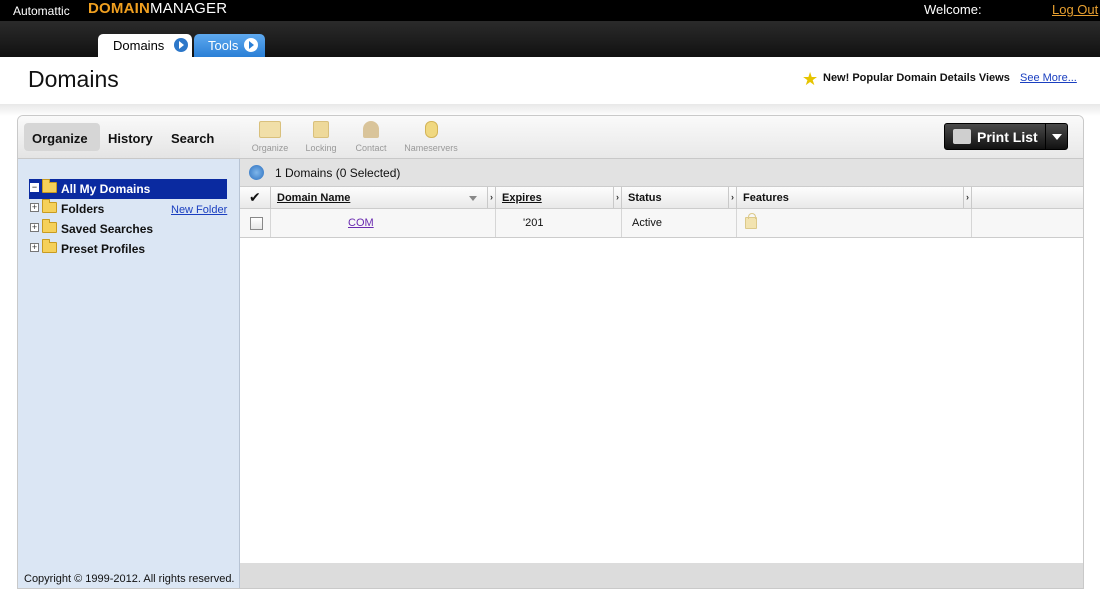 This screenshot has width=1100, height=589. I want to click on printer-icon, so click(962, 136).